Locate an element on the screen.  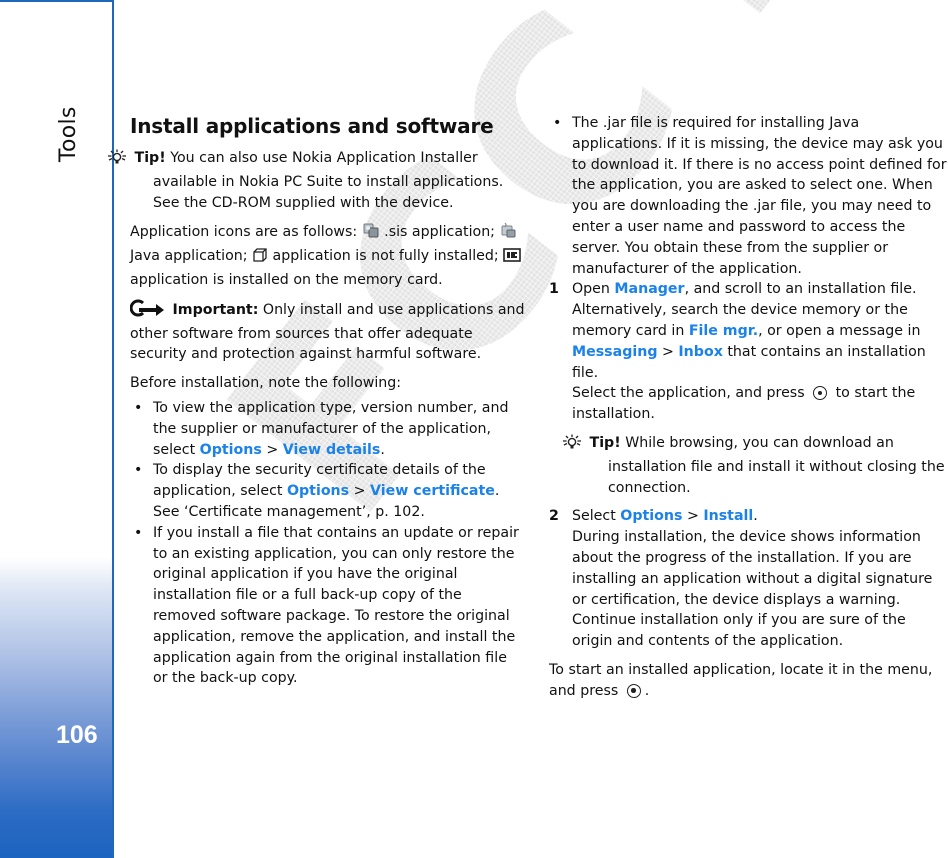
partial-label: application is not fully installed; is located at coordinates (386, 256).